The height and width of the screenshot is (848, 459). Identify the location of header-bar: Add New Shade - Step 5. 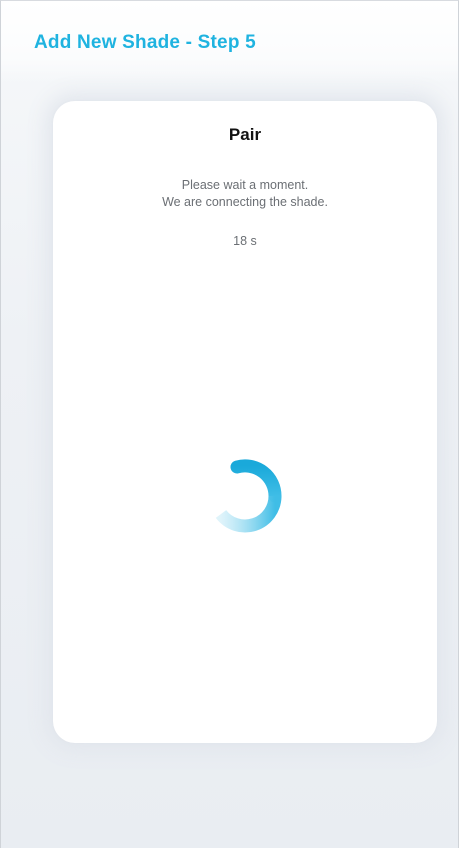
(229, 42).